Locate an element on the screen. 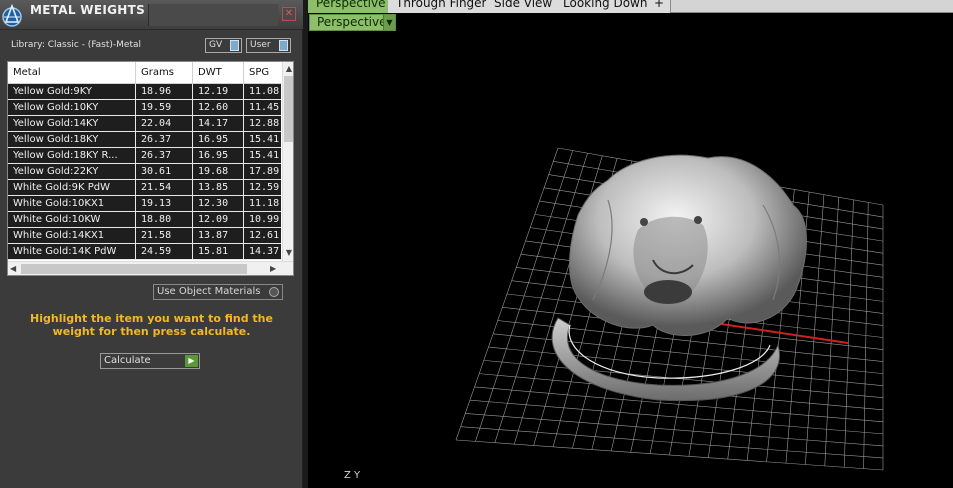  table-cell: Yellow Gold:10KY is located at coordinates (72, 107).